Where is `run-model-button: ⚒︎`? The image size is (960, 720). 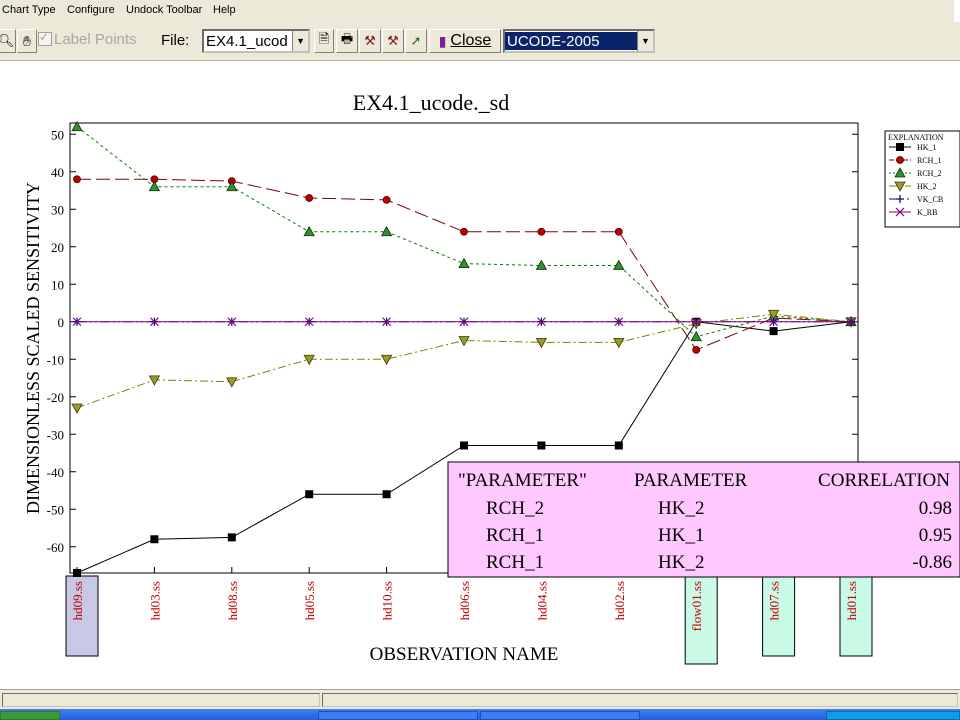
run-model-button: ⚒︎ is located at coordinates (370, 41).